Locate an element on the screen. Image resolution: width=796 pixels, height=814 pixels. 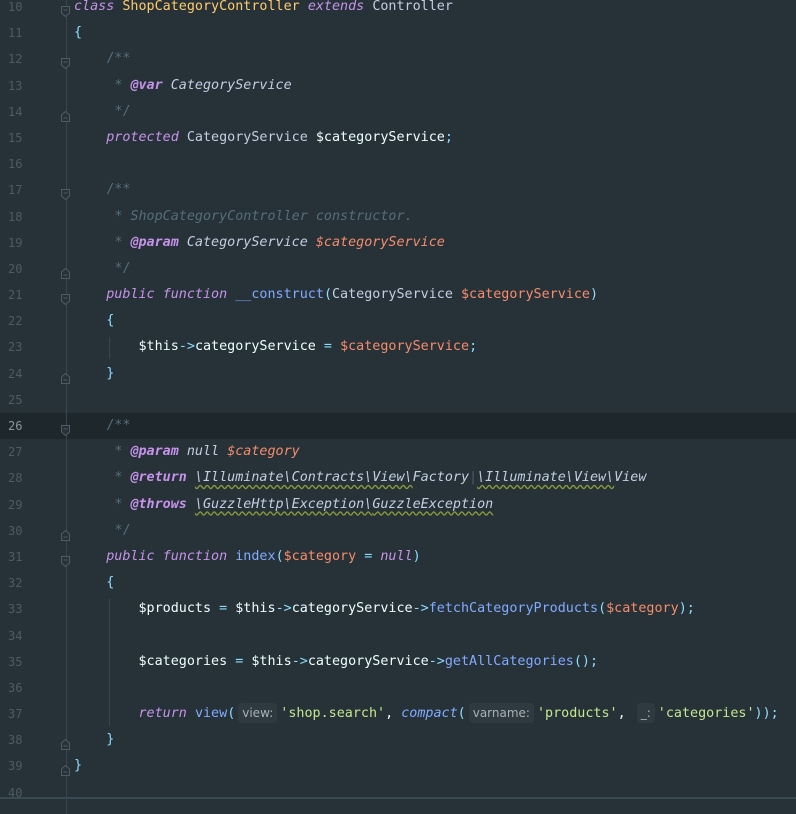
code-text: * @param null $category is located at coordinates (186, 452).